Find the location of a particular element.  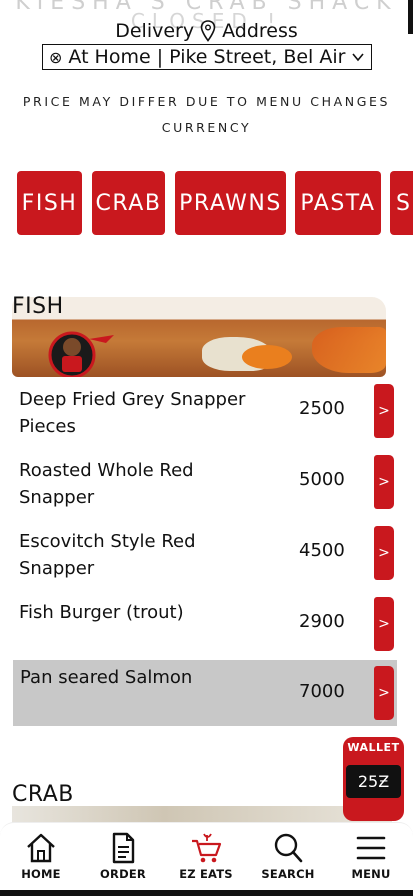

menu-item-price: 2500 is located at coordinates (322, 408).